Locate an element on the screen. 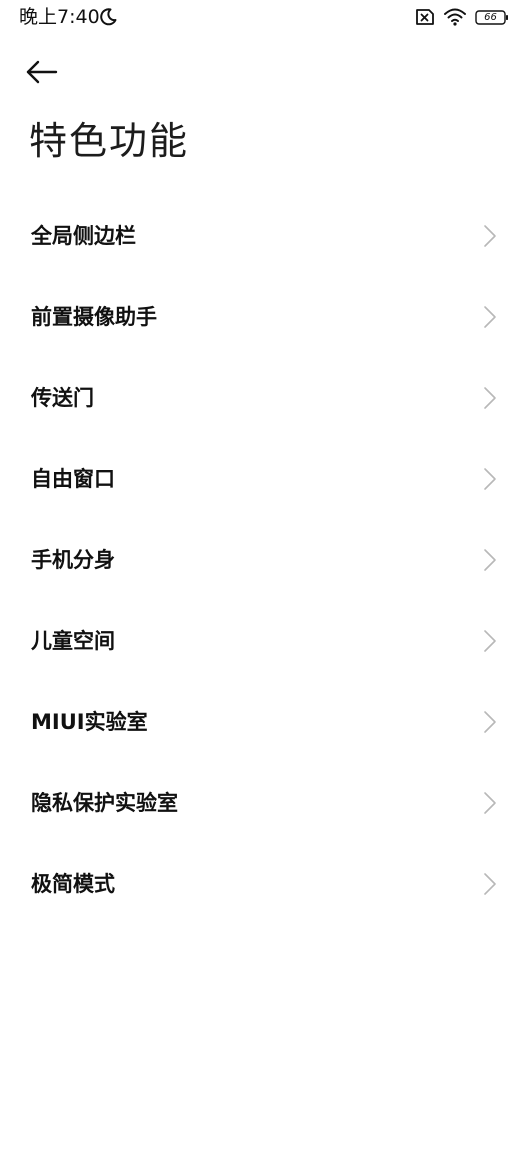 The width and height of the screenshot is (527, 1156). list-item-front-camera-assistant: 前置摄像助手 is located at coordinates (263, 317).